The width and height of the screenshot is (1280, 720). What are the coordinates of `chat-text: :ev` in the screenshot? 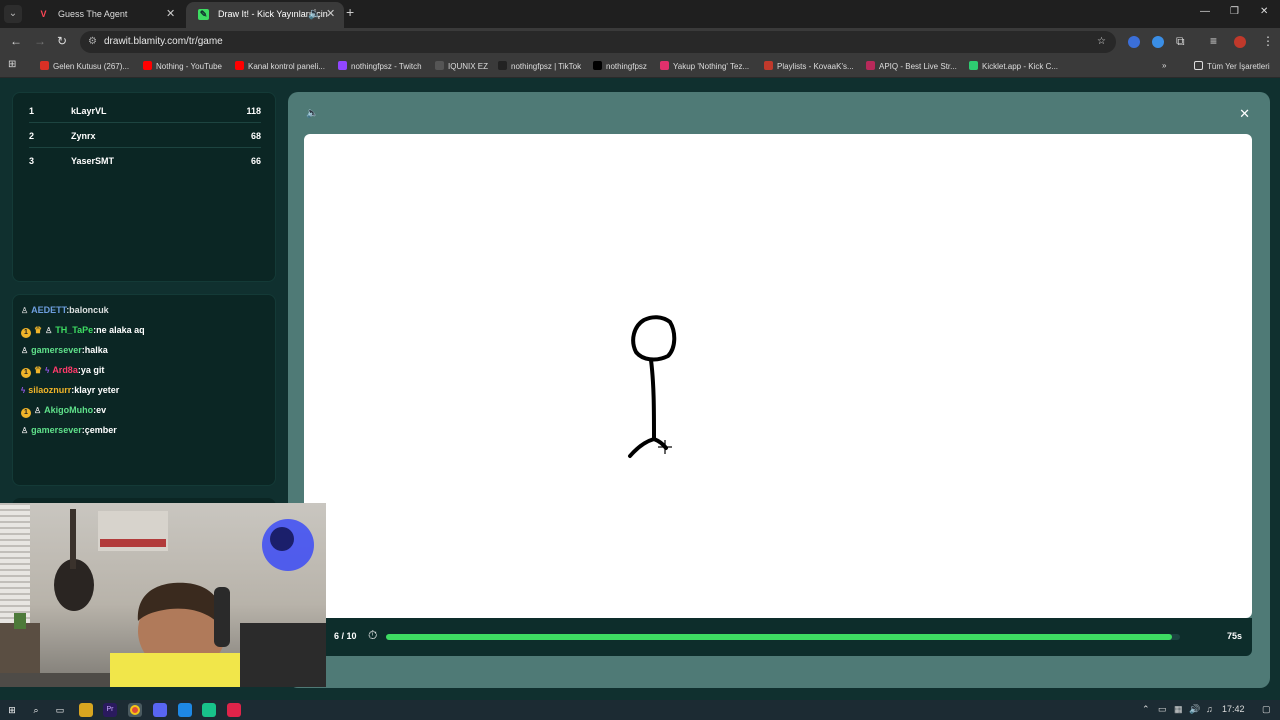 It's located at (100, 410).